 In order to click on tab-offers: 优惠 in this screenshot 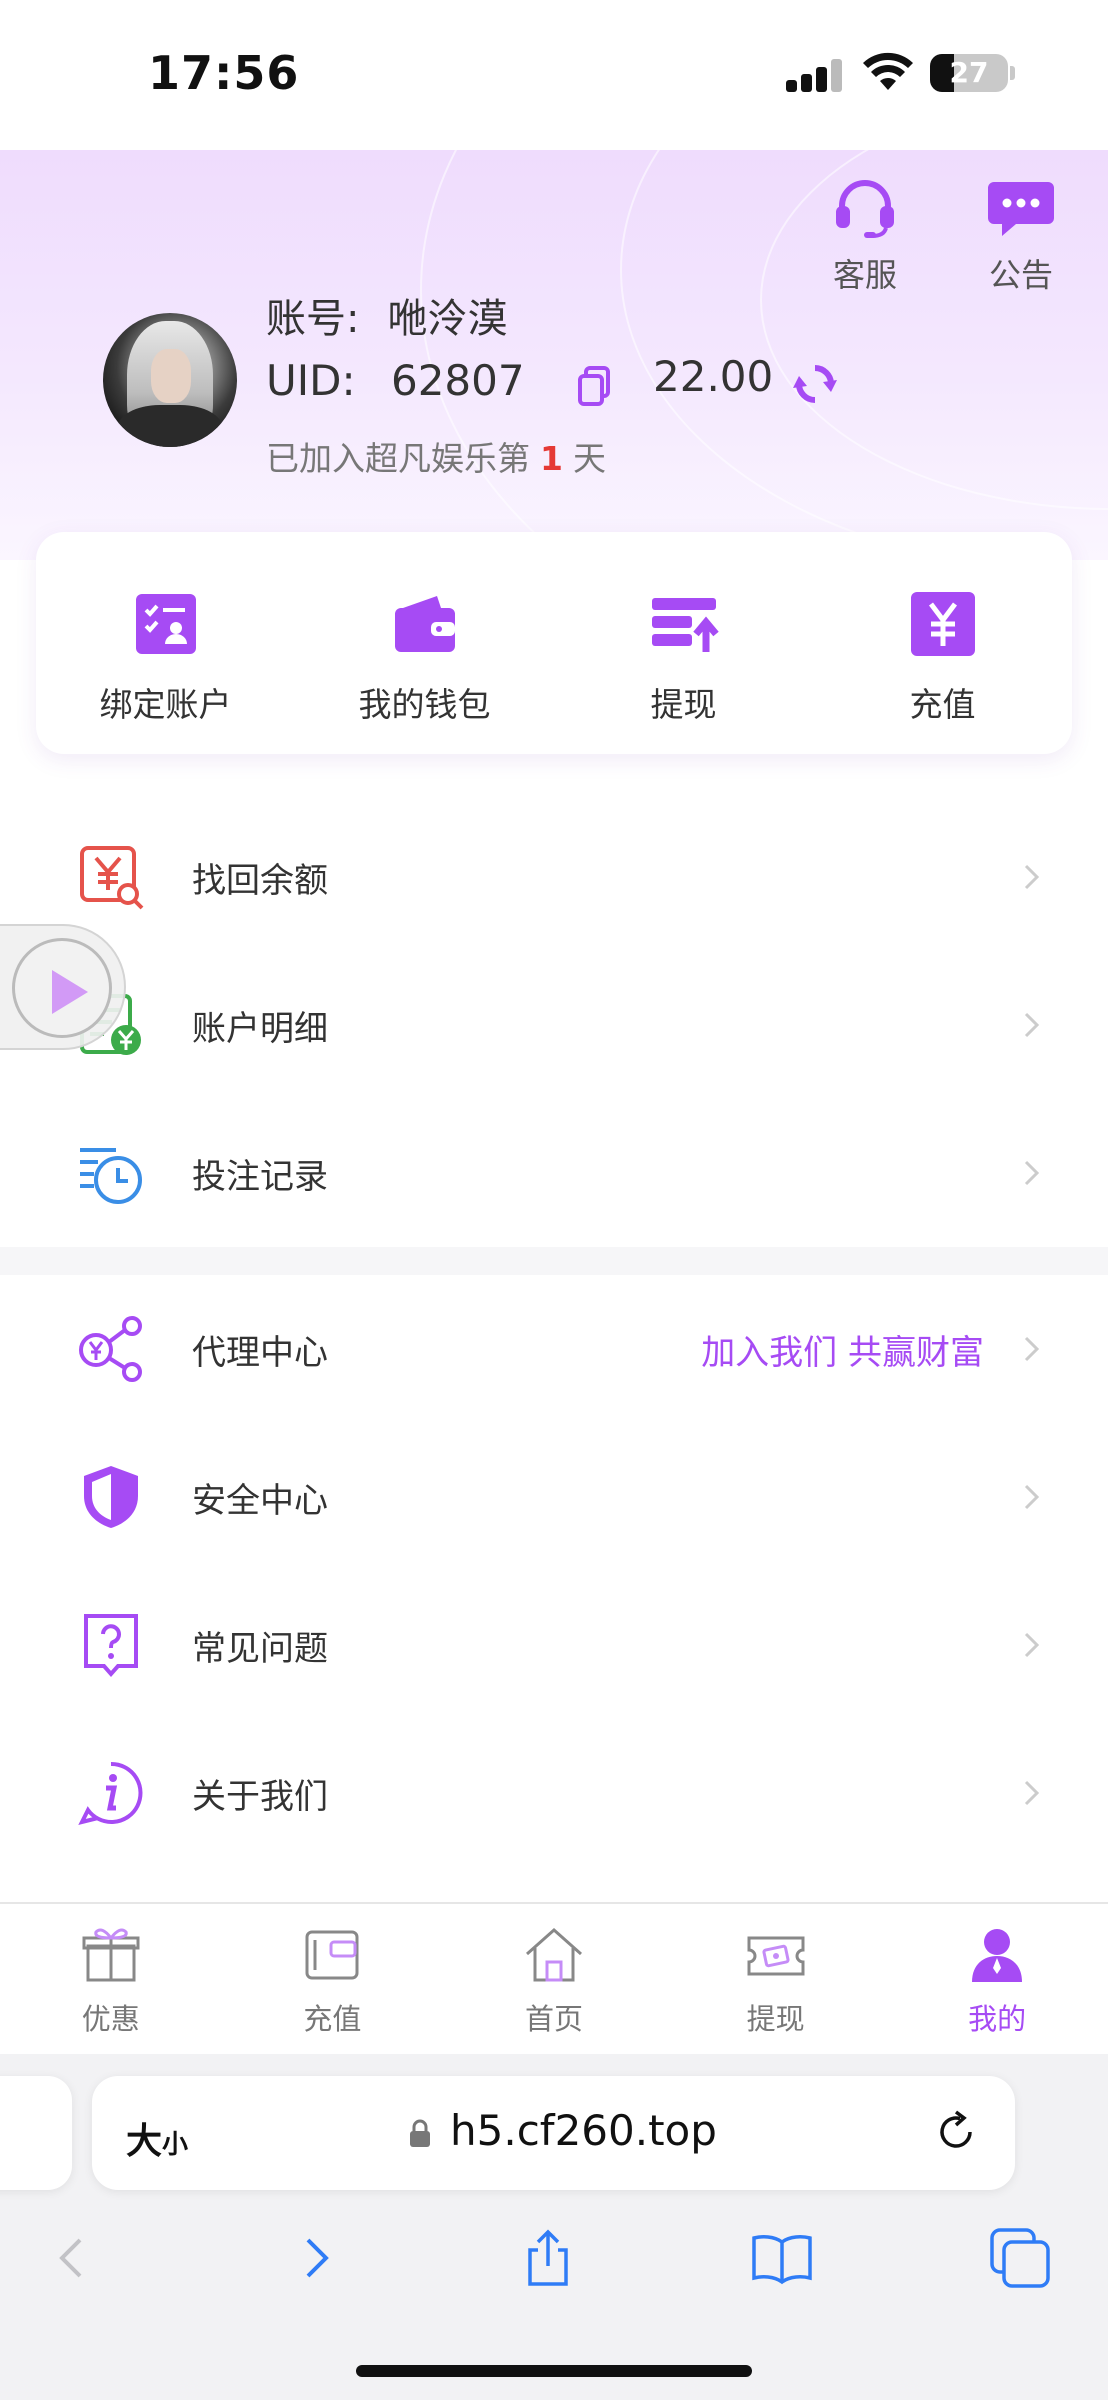, I will do `click(111, 1979)`.